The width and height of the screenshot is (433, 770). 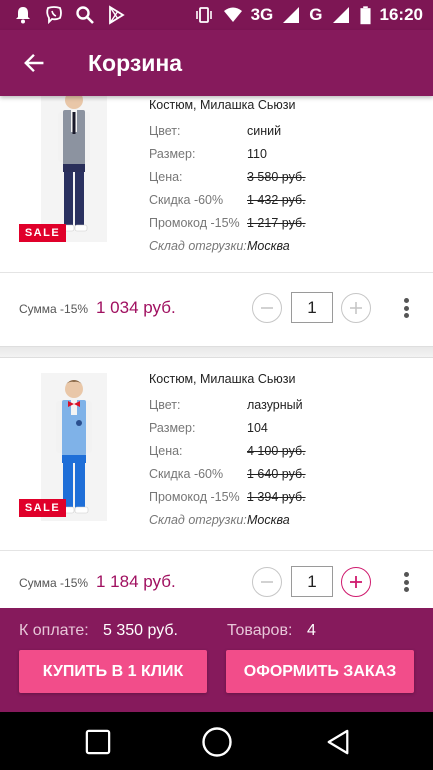 What do you see at coordinates (257, 154) in the screenshot?
I see `size-value: 110` at bounding box center [257, 154].